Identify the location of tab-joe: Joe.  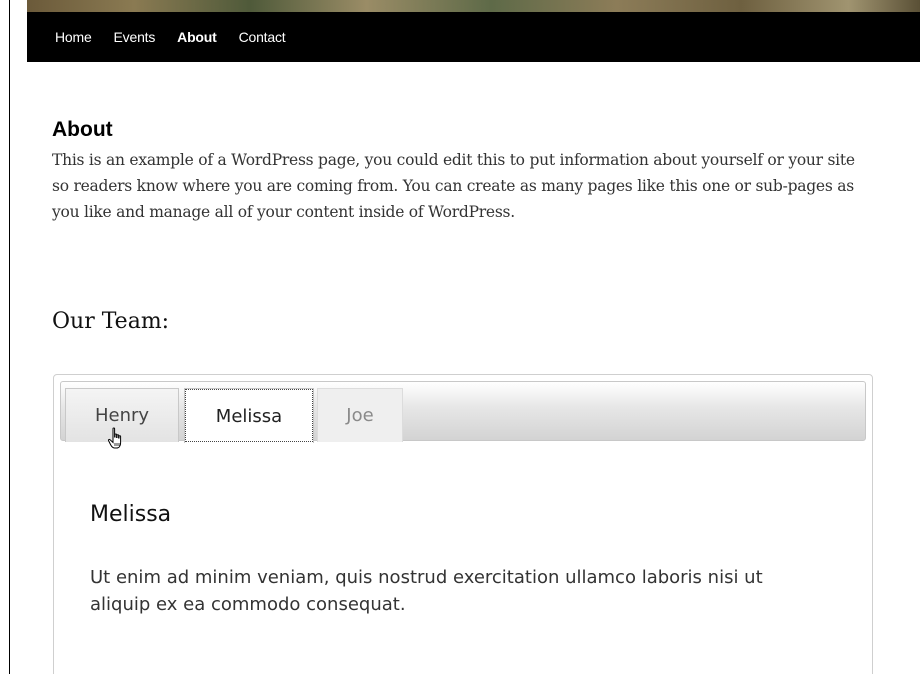
(360, 415).